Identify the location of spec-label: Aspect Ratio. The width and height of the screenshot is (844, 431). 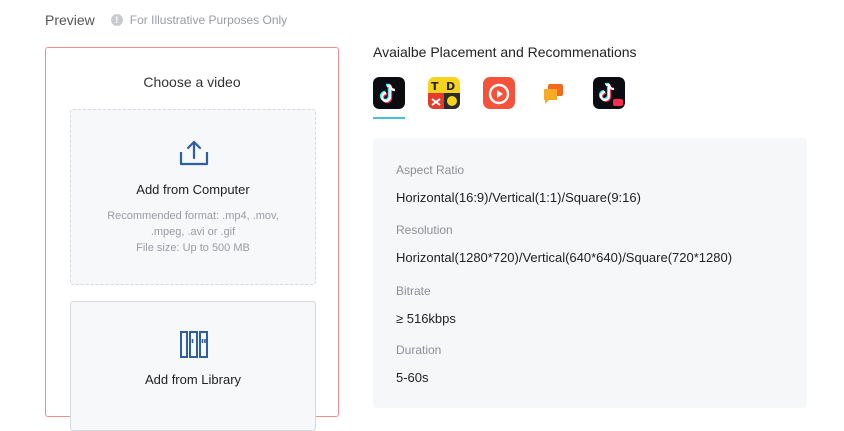
(430, 170).